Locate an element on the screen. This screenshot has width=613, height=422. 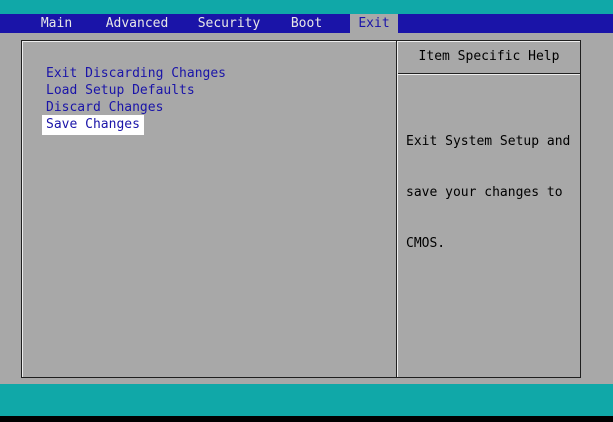
tab-main: Main is located at coordinates (56, 23).